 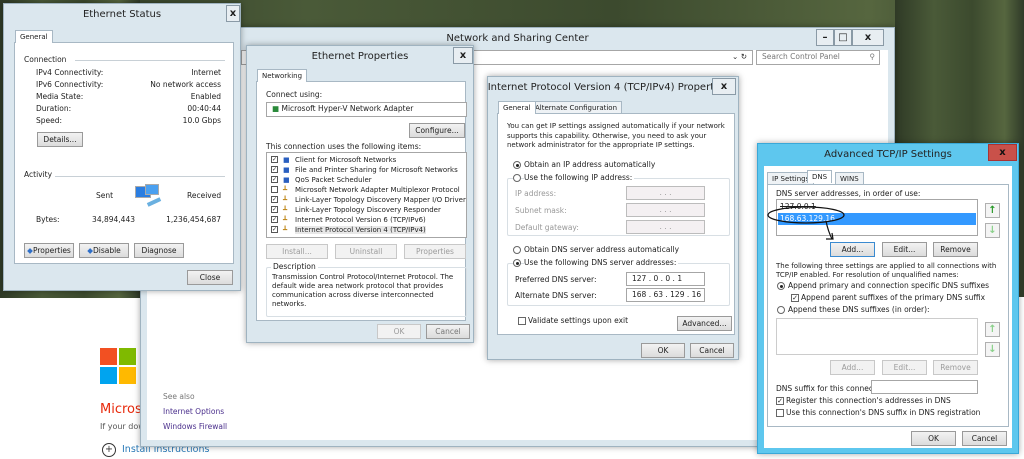 I want to click on received-label: Received, so click(x=204, y=195).